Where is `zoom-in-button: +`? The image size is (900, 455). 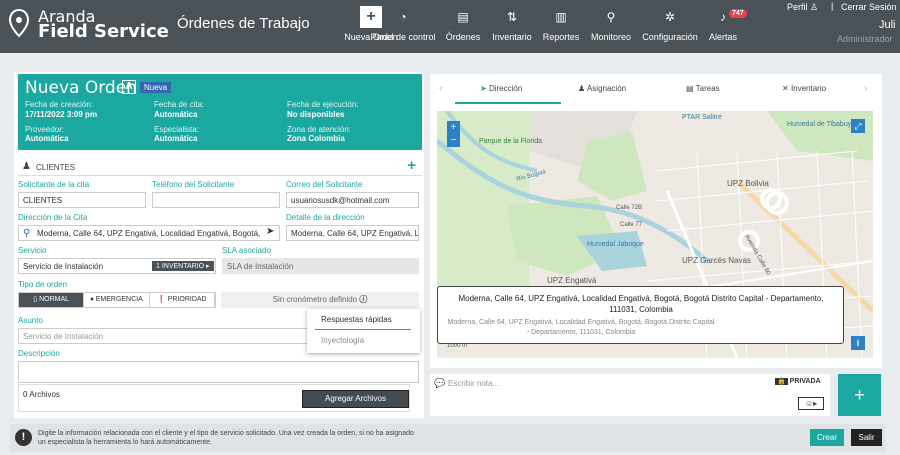 zoom-in-button: + is located at coordinates (453, 127).